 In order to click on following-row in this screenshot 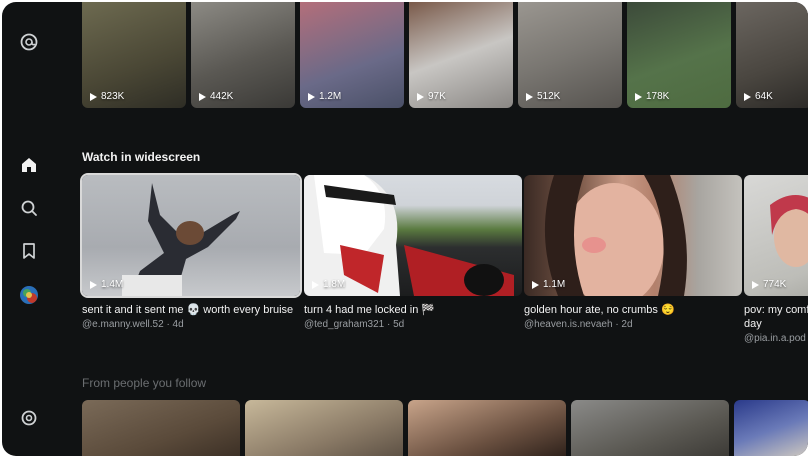, I will do `click(445, 428)`.